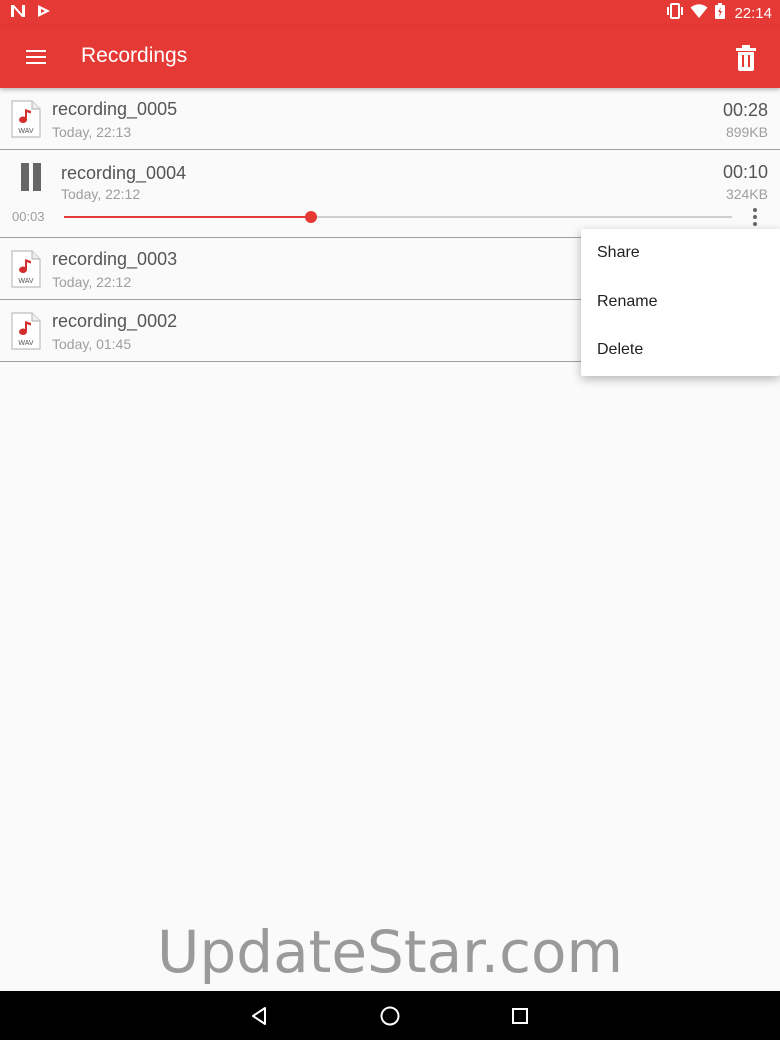 The width and height of the screenshot is (780, 1040). I want to click on hamburger-menu-icon, so click(36, 57).